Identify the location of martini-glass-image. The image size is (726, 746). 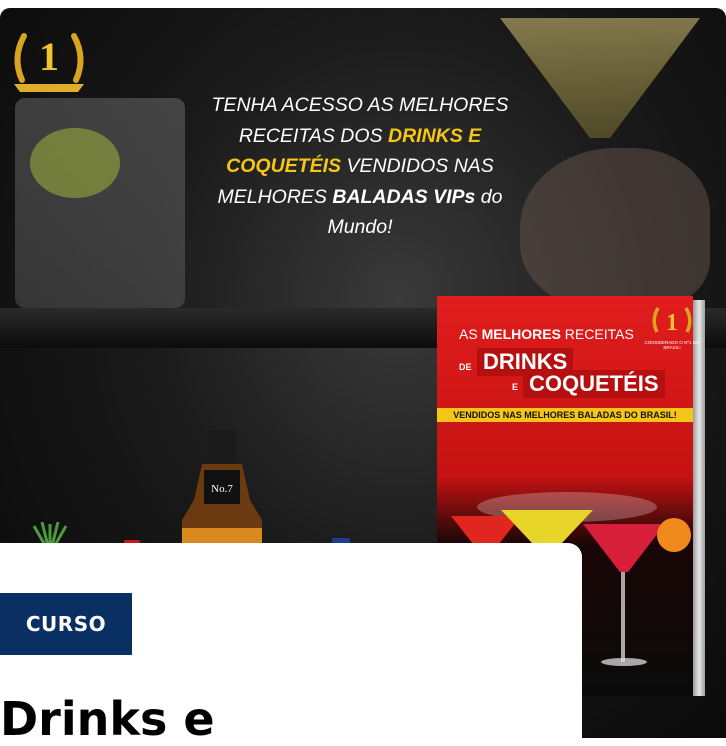
(600, 78).